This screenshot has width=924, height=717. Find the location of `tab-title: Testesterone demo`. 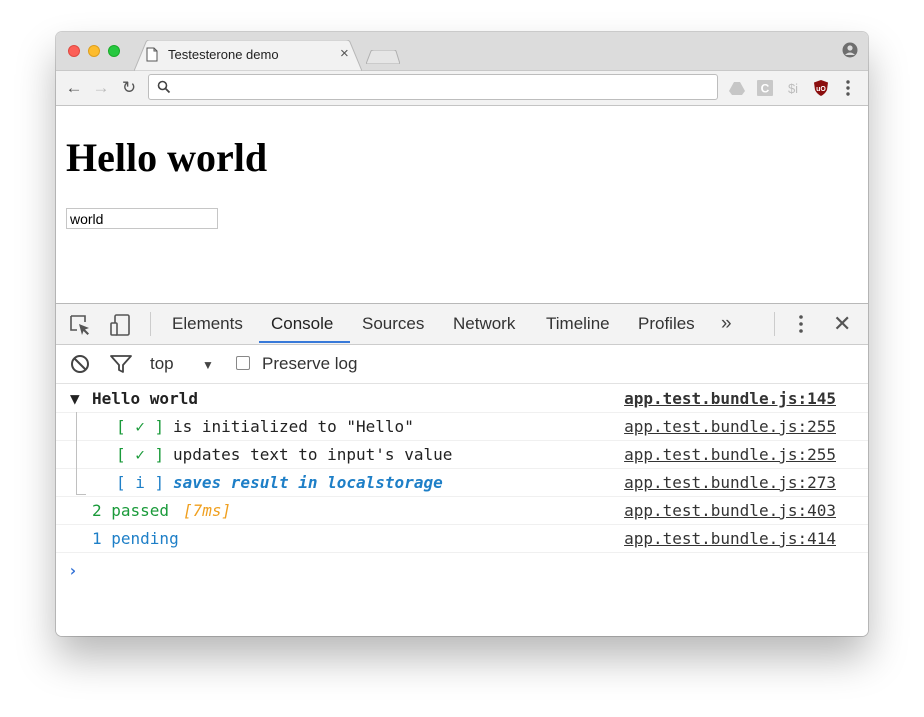

tab-title: Testesterone demo is located at coordinates (223, 54).